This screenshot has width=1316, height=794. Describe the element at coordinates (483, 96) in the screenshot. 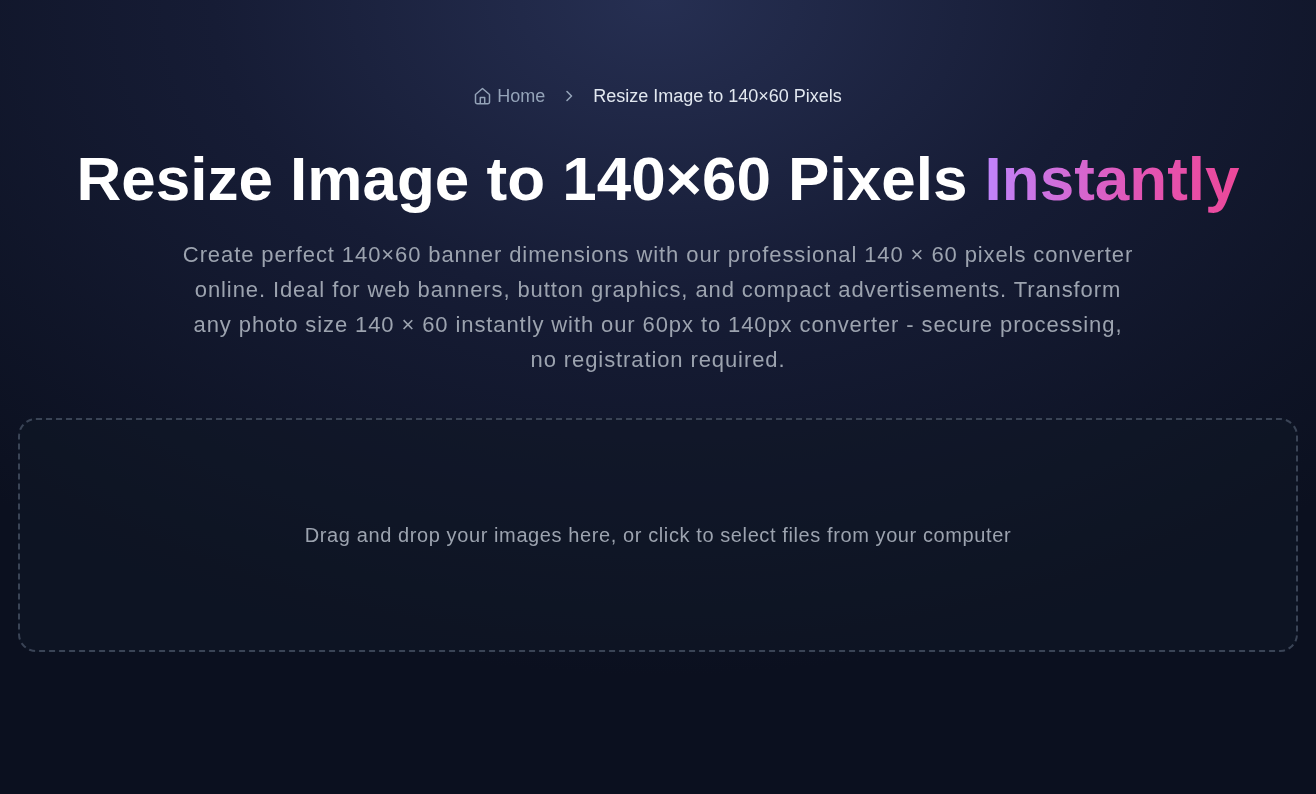

I see `home-icon` at that location.